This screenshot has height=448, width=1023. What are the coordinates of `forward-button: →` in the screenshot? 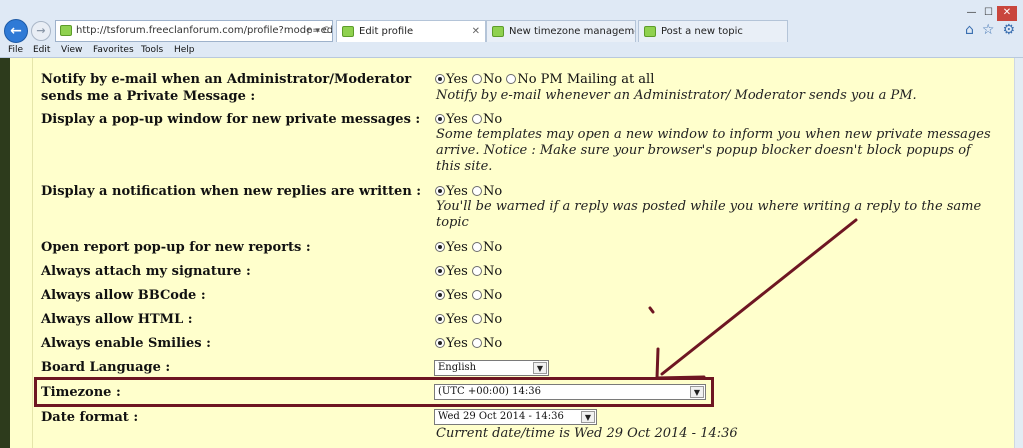 It's located at (41, 31).